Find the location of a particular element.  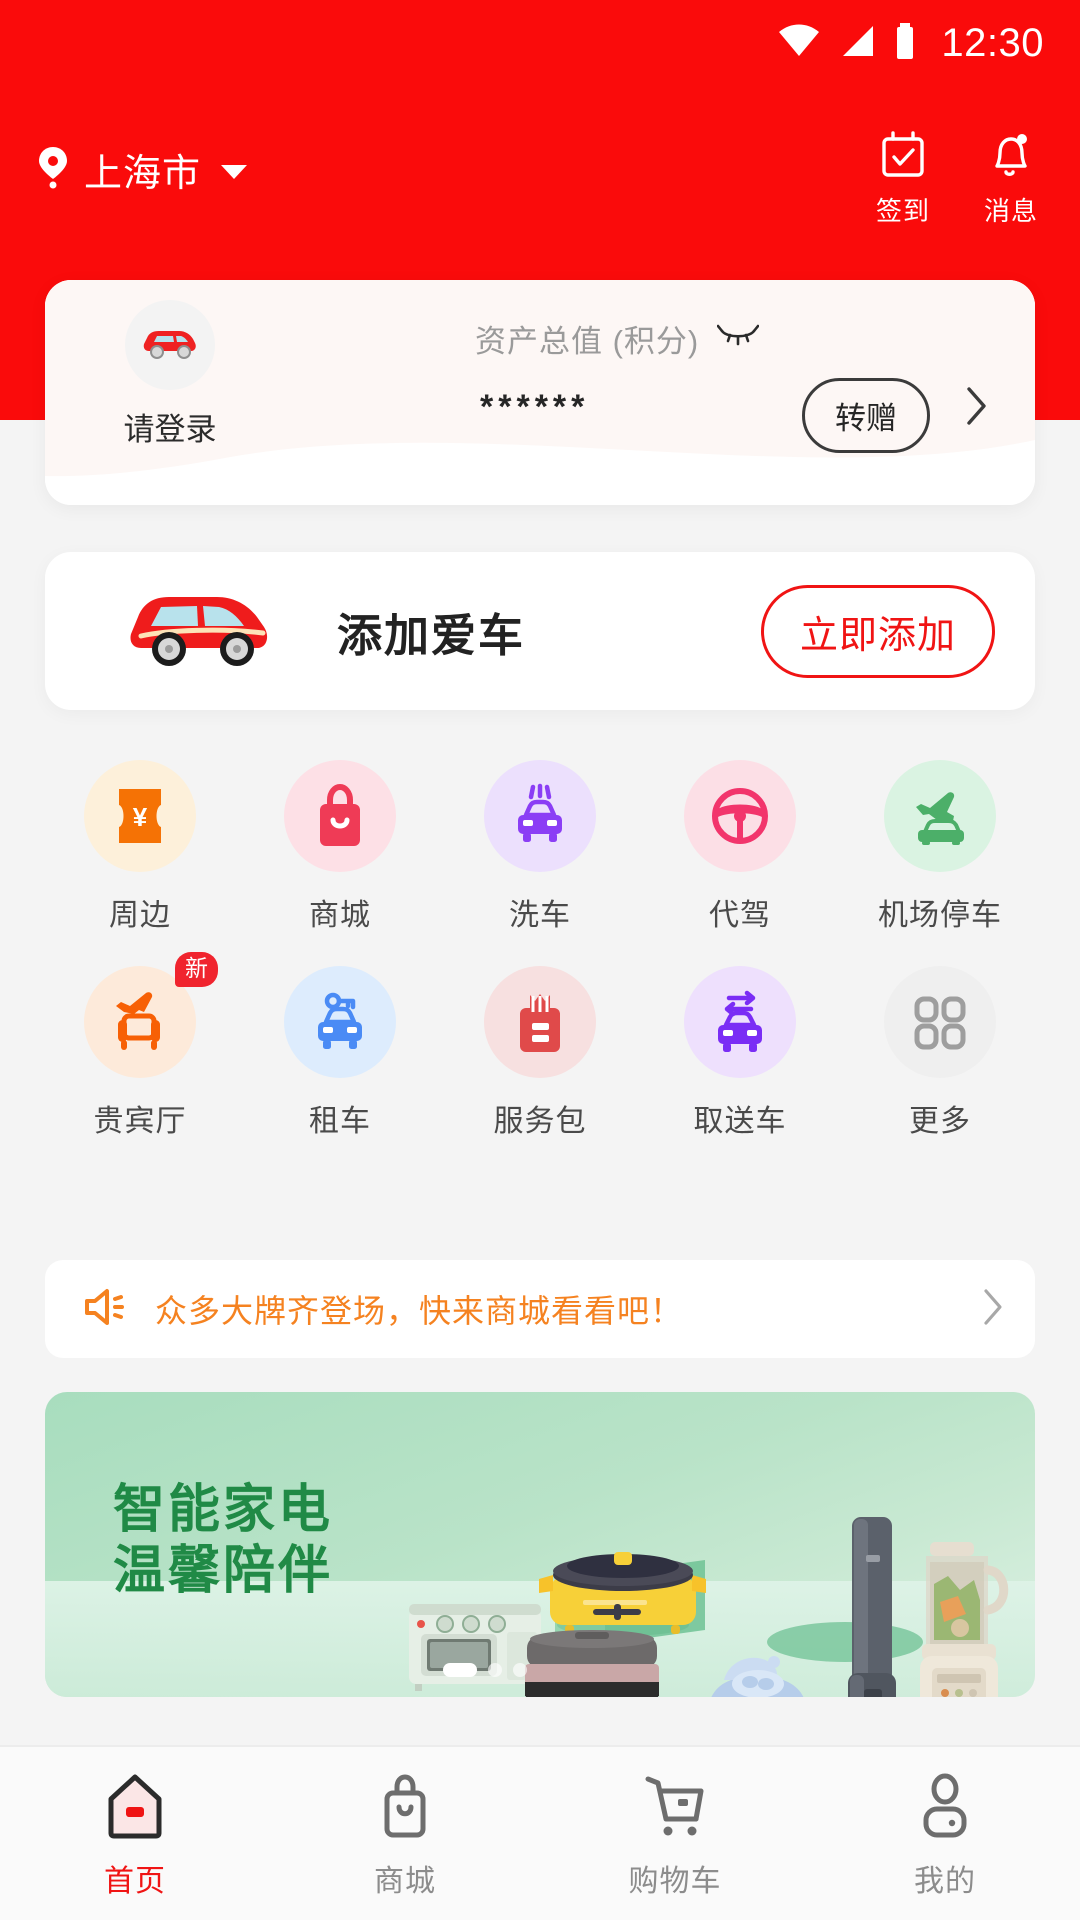

location-city-label: 上海市 is located at coordinates (143, 174).